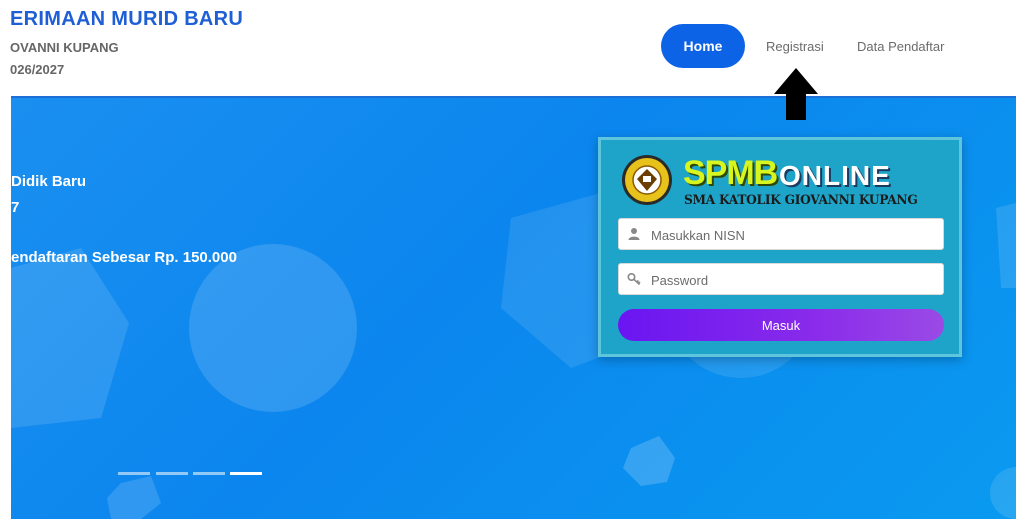 This screenshot has width=1016, height=519. Describe the element at coordinates (795, 46) in the screenshot. I see `nav-registrasi-link: Registrasi` at that location.